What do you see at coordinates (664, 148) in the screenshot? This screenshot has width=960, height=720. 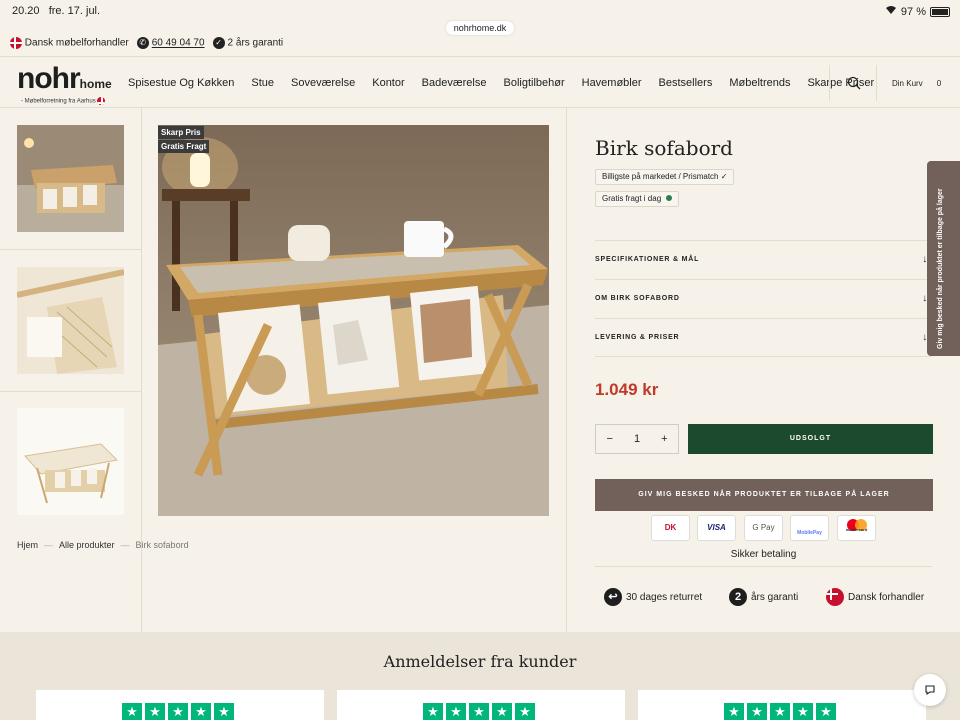 I see `product-title: Birk sofabord` at bounding box center [664, 148].